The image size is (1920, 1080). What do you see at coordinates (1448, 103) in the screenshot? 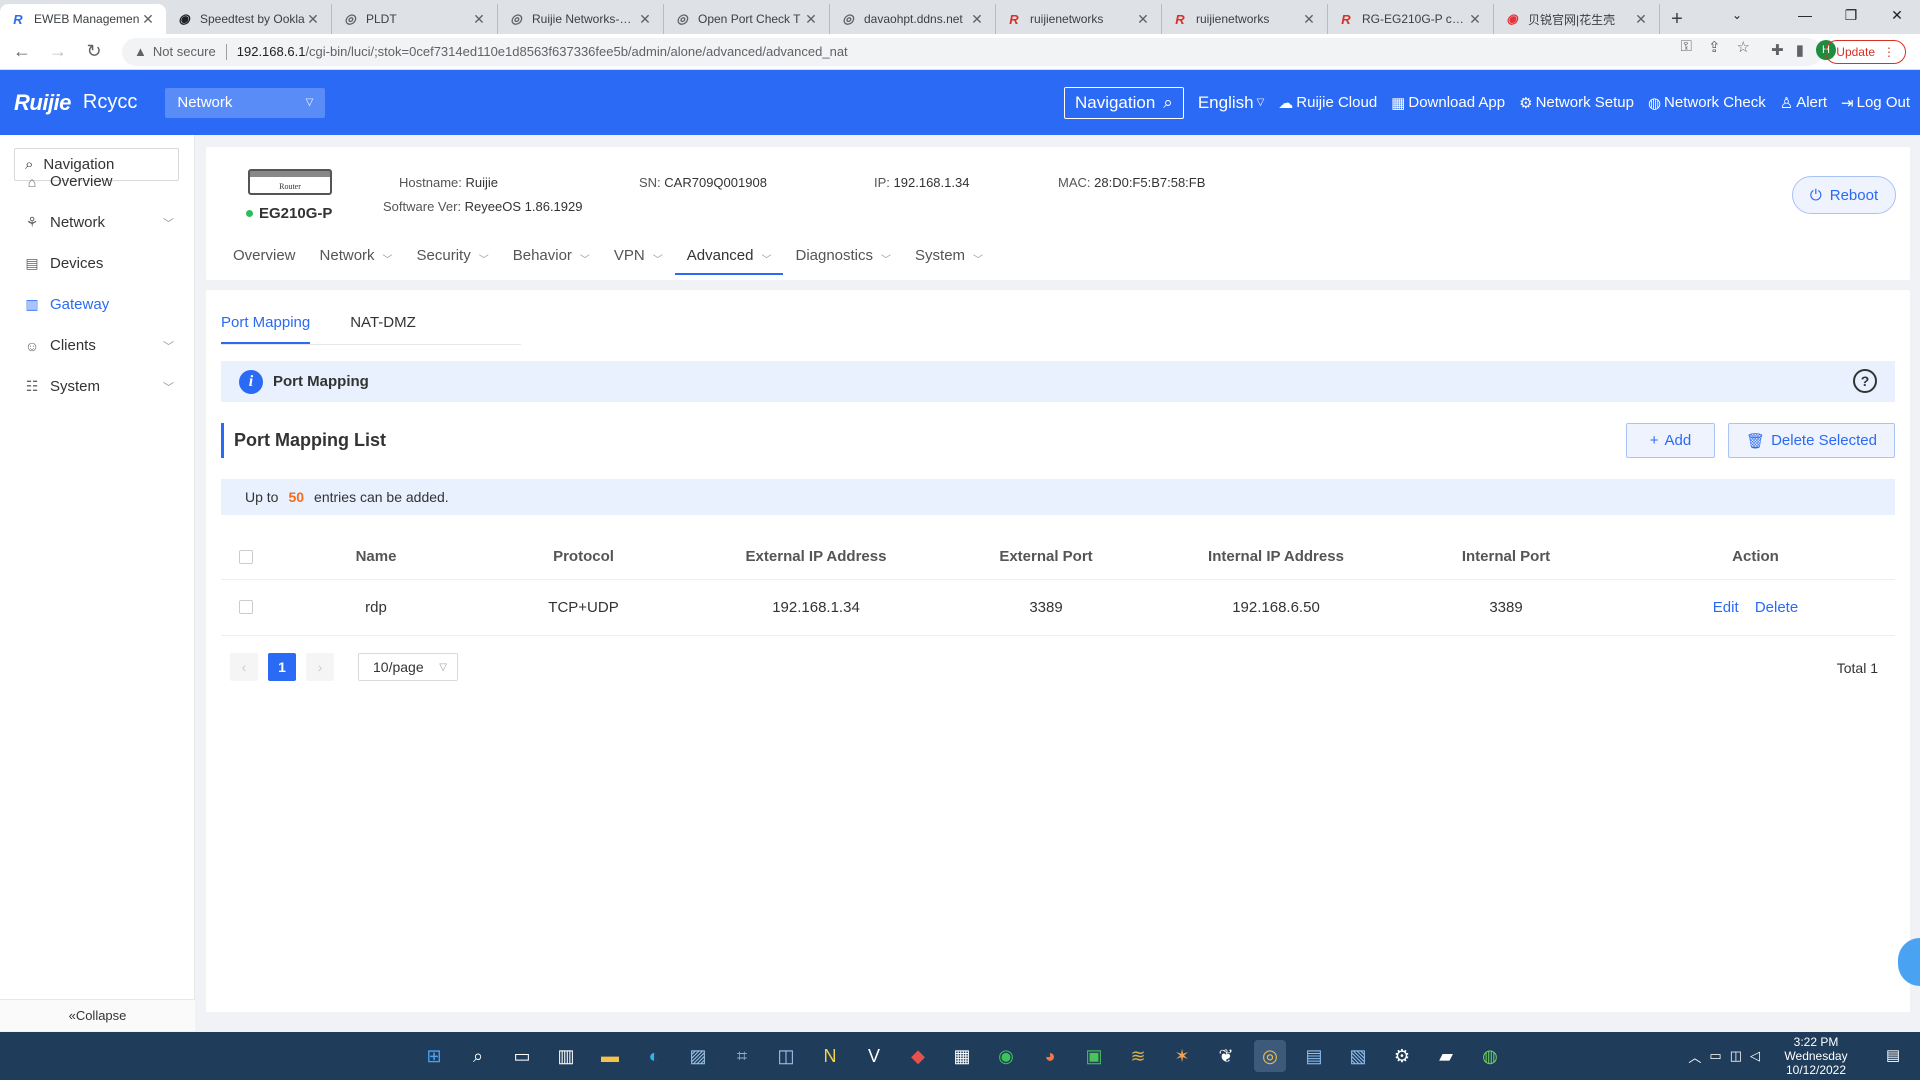
I see `download-app-link: ▦ Download App` at bounding box center [1448, 103].